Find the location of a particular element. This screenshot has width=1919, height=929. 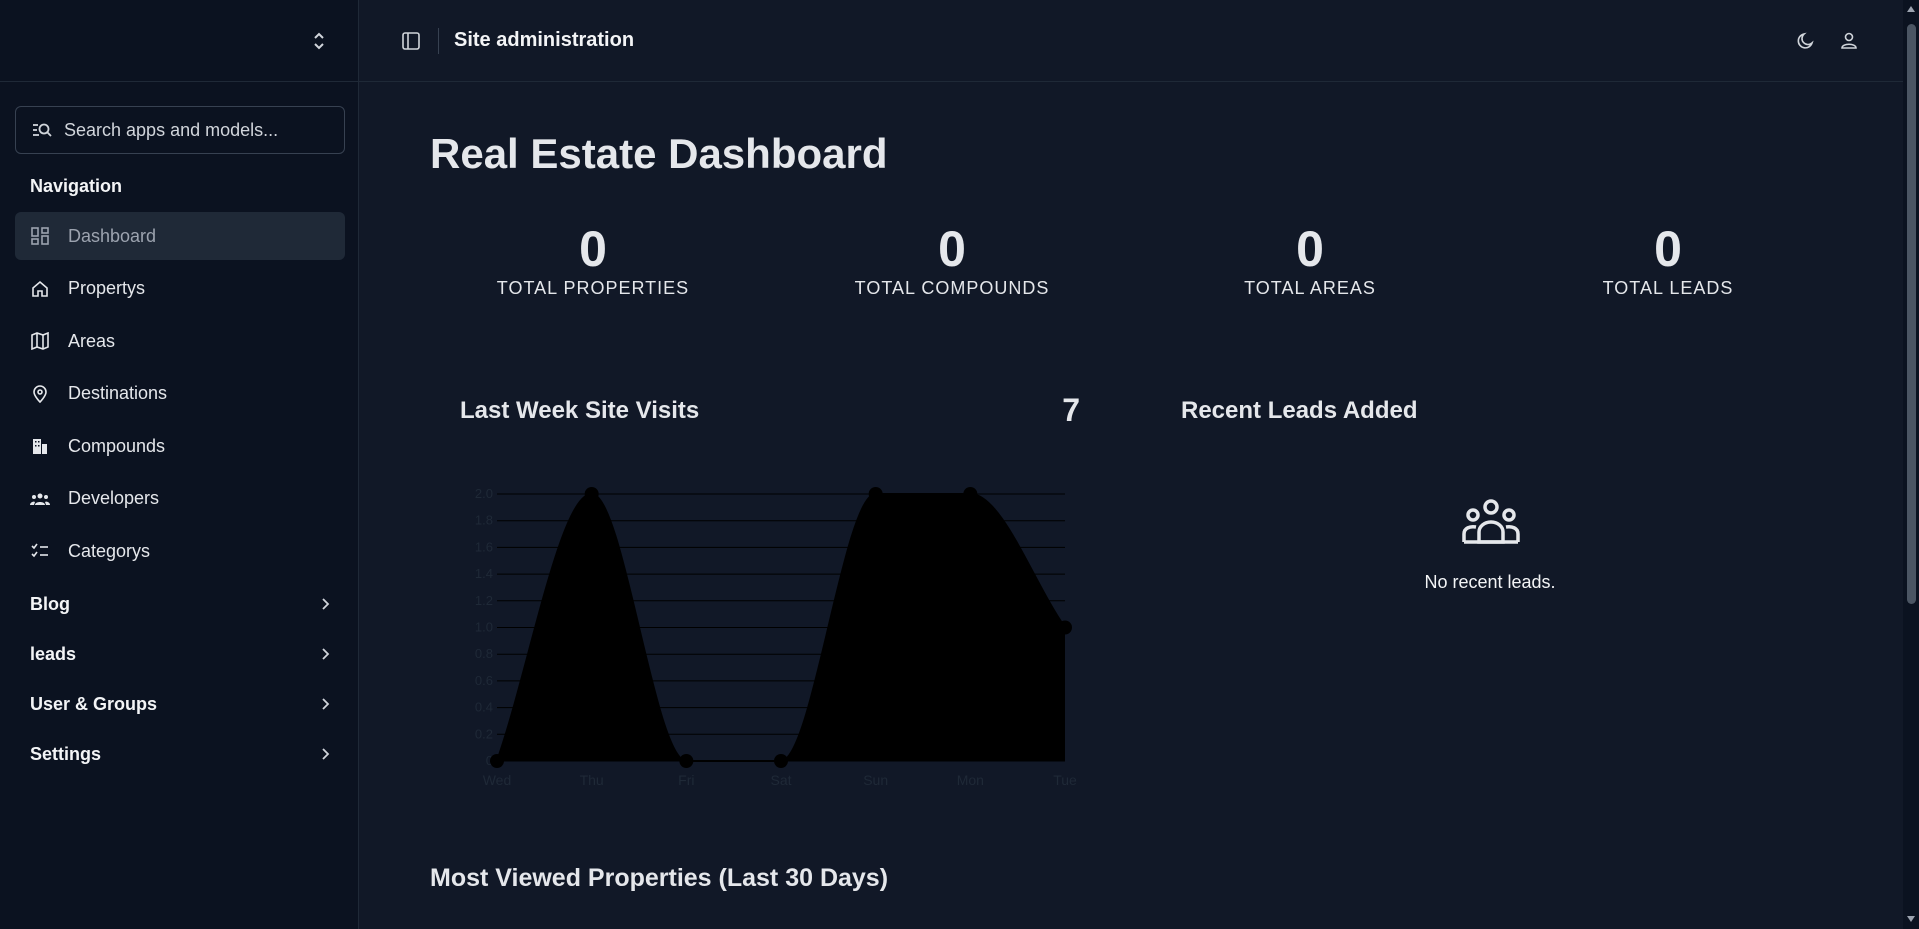

x-tick-label: Sun is located at coordinates (875, 780).